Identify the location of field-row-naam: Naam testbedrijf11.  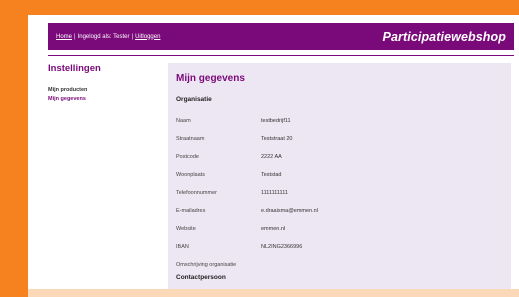
(339, 121).